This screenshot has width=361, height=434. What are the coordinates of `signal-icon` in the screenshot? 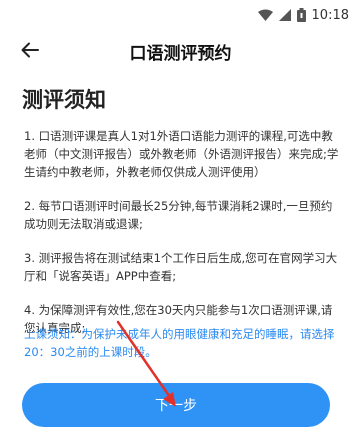 It's located at (284, 15).